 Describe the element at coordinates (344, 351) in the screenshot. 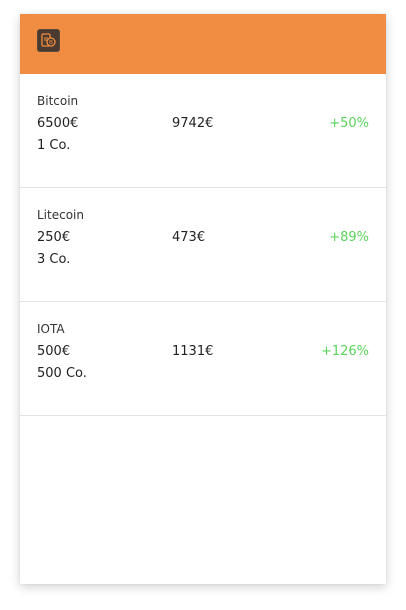

I see `percent-change: +126%` at that location.